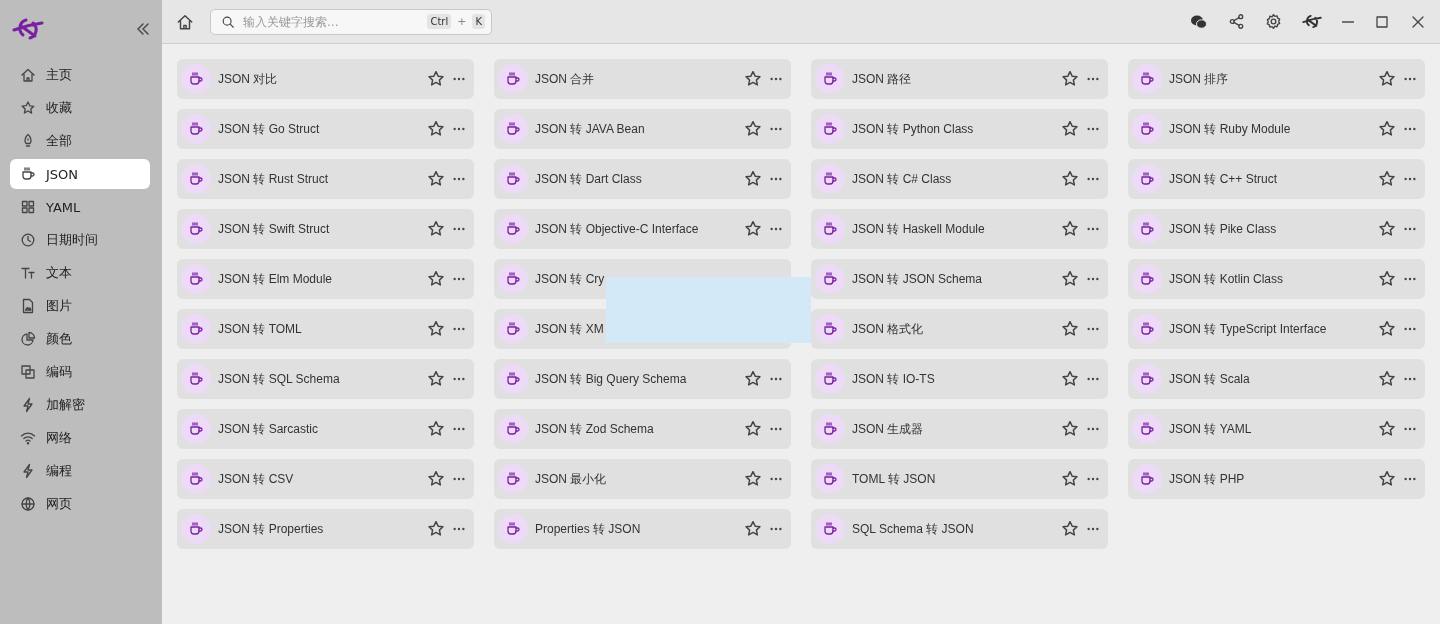  I want to click on tool-title: JSON 转 TypeScript Interface, so click(1248, 329).